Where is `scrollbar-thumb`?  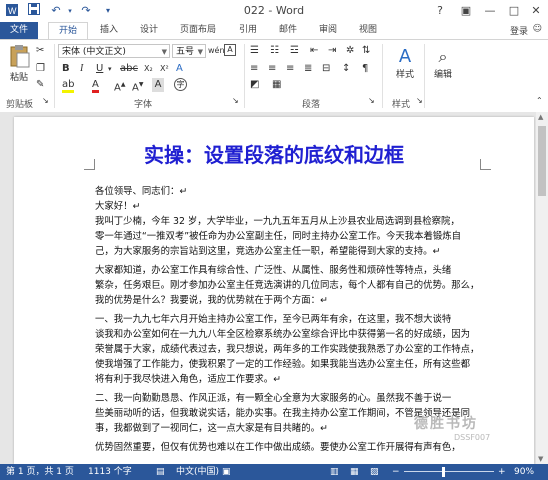 scrollbar-thumb is located at coordinates (542, 161).